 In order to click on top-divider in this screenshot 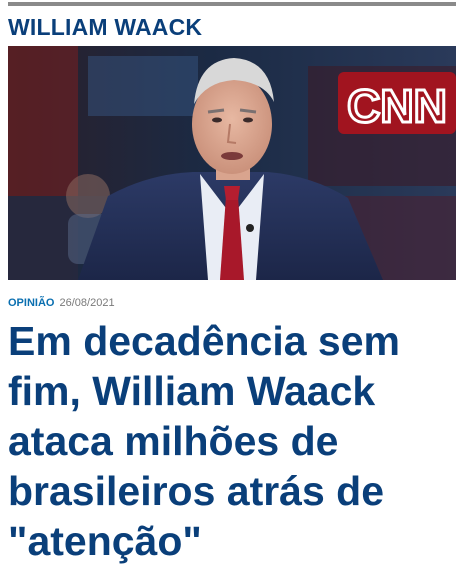, I will do `click(232, 4)`.